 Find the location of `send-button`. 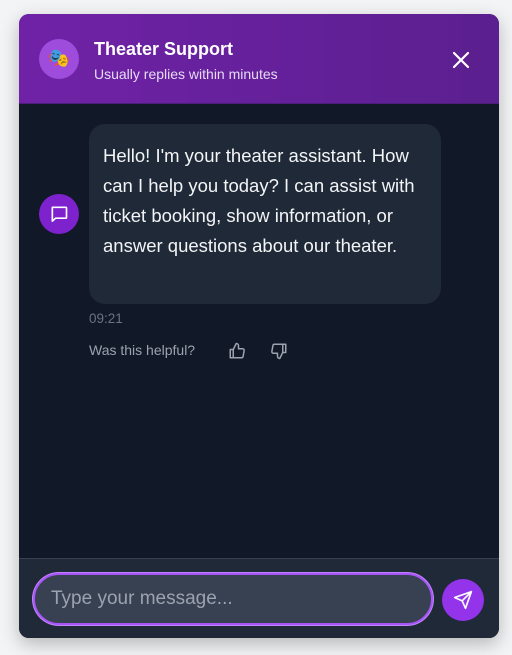

send-button is located at coordinates (463, 600).